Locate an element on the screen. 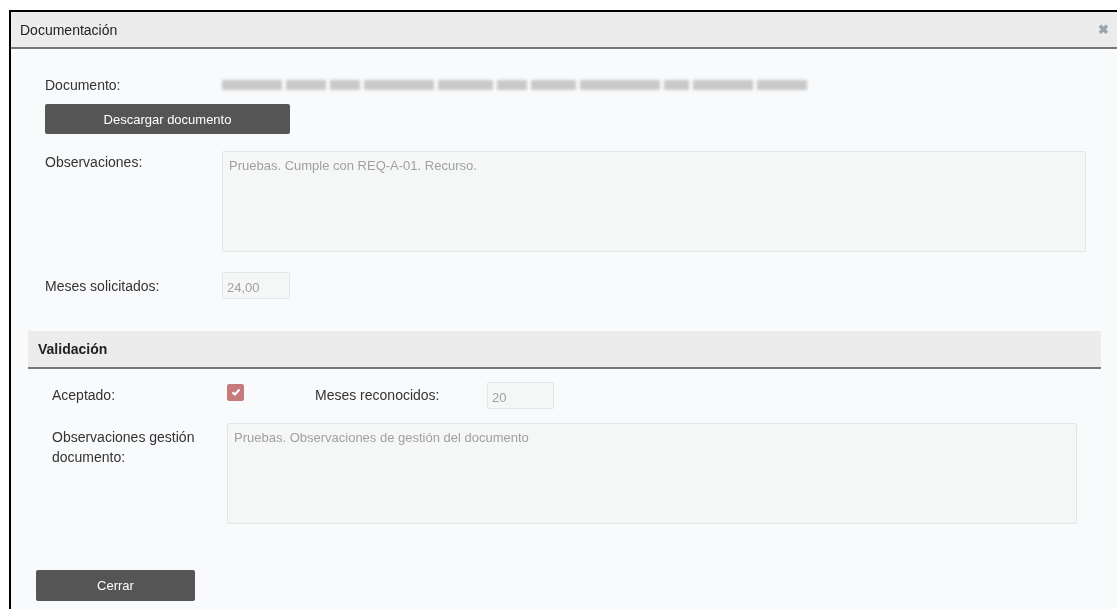 The image size is (1117, 609). check-icon is located at coordinates (235, 392).